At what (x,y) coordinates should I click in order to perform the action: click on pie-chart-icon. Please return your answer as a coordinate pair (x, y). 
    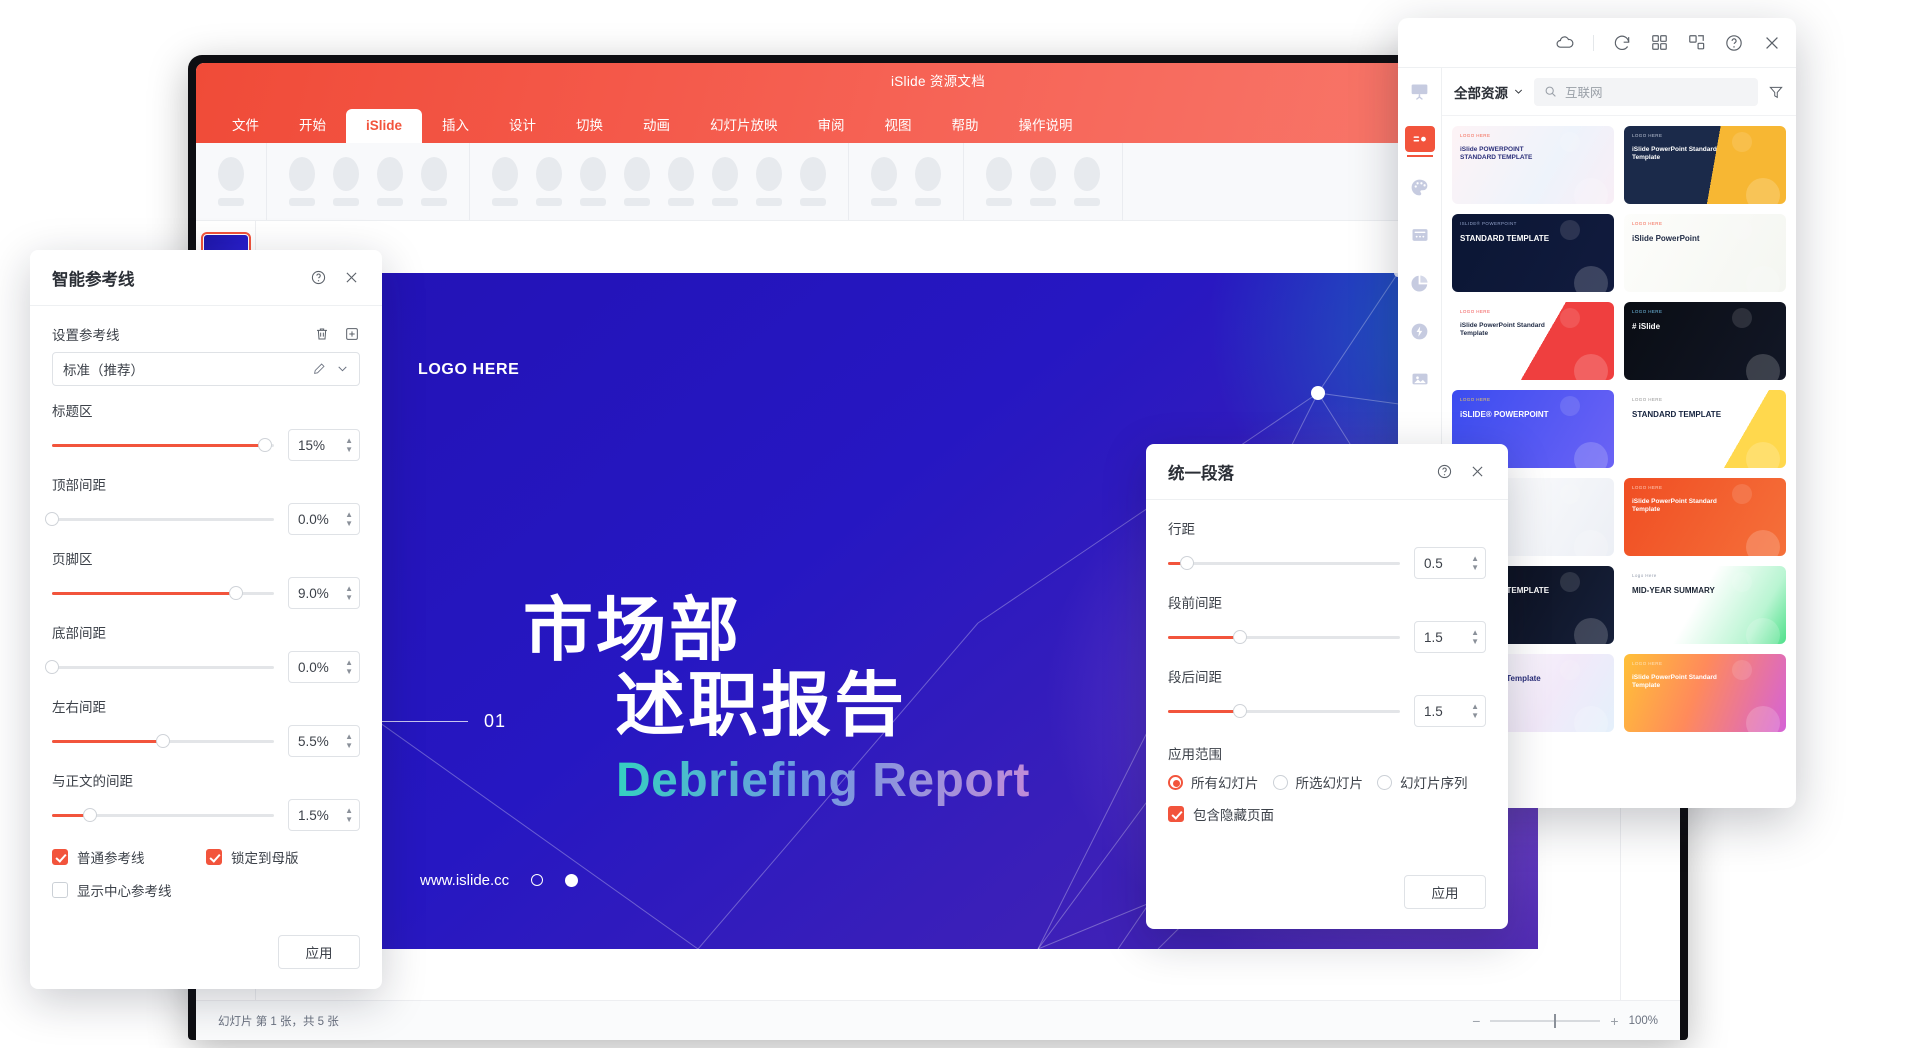
    Looking at the image, I should click on (1420, 283).